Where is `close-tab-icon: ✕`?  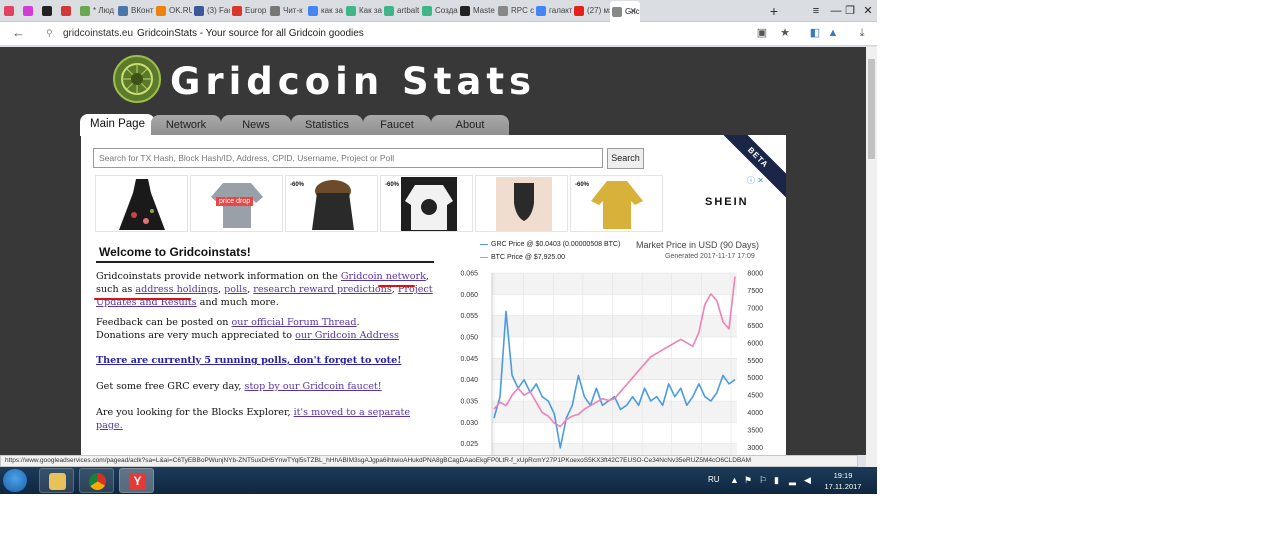 close-tab-icon: ✕ is located at coordinates (633, 11).